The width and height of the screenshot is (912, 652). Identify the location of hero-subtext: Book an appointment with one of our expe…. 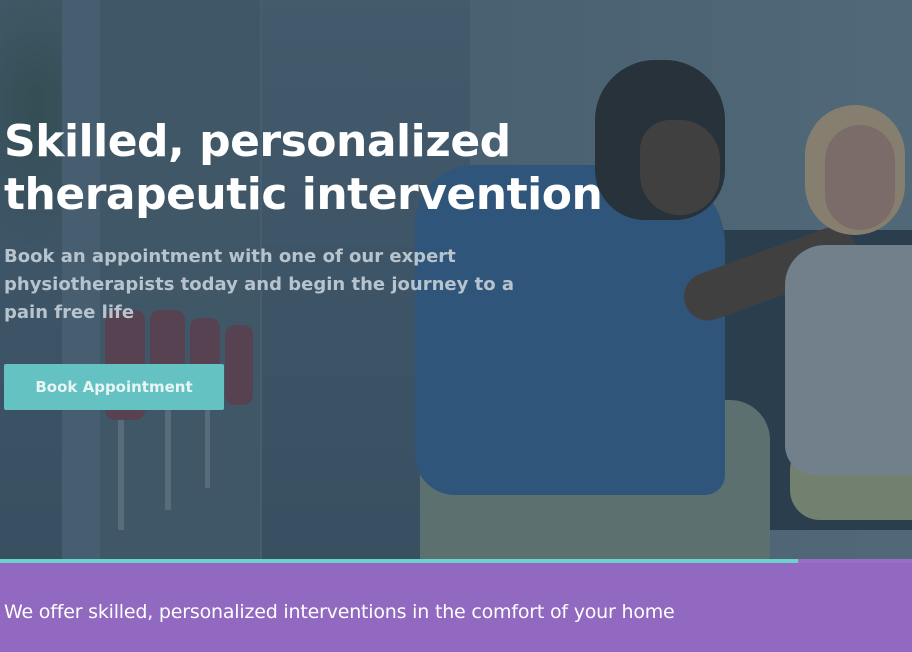
(259, 284).